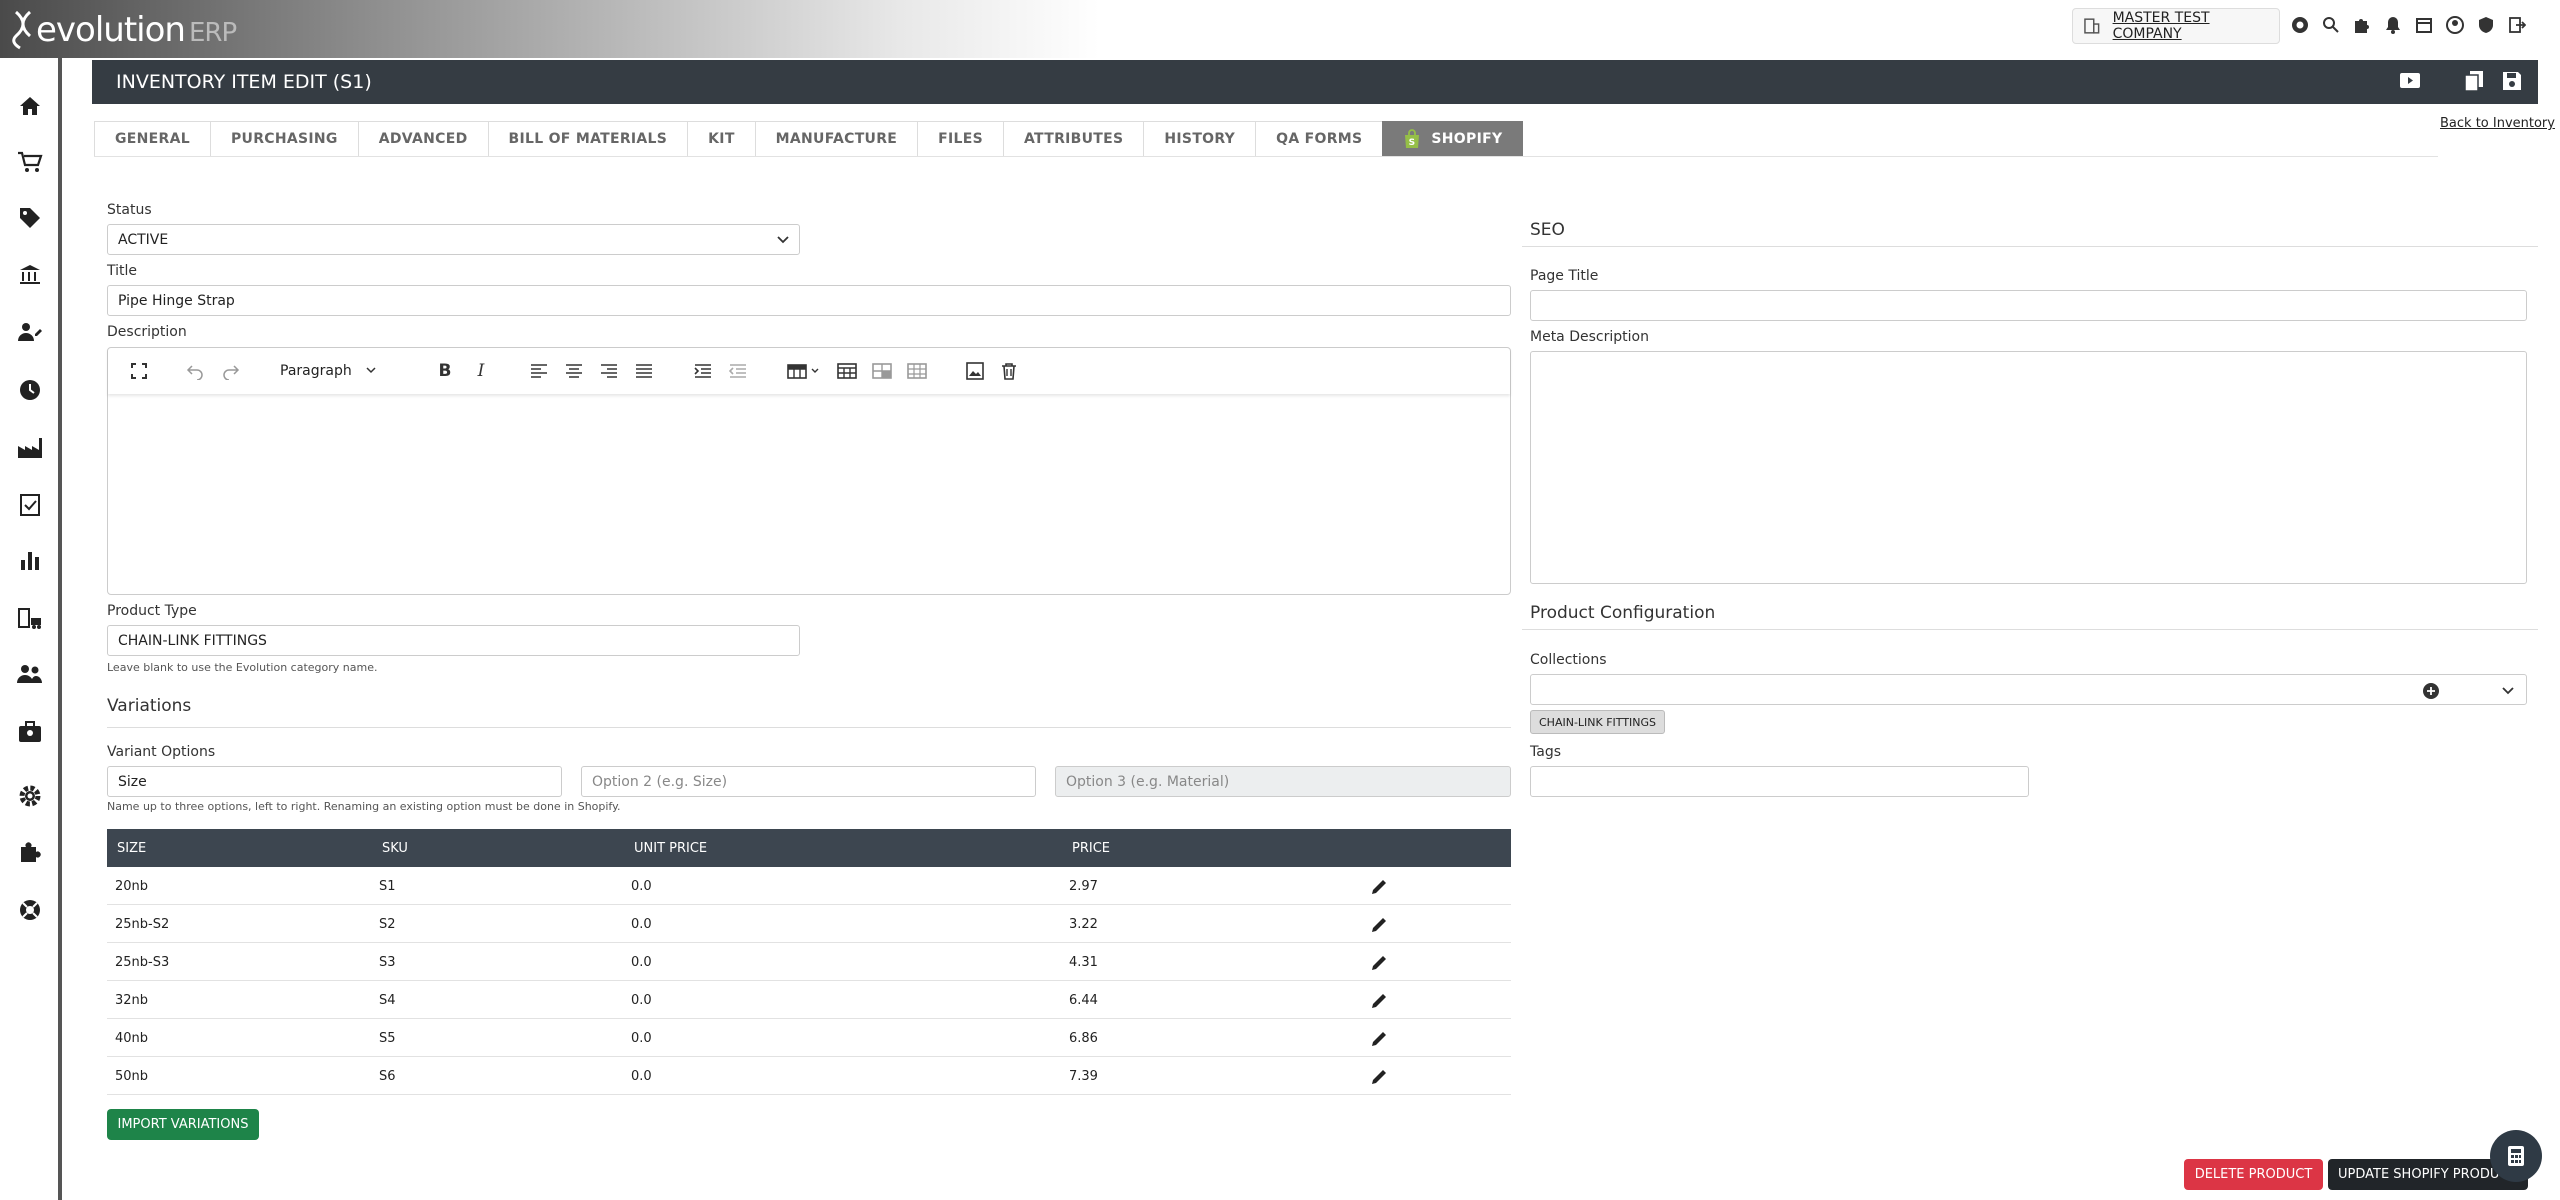 This screenshot has height=1200, width=2560. Describe the element at coordinates (132, 1076) in the screenshot. I see `cell-size: 50nb` at that location.